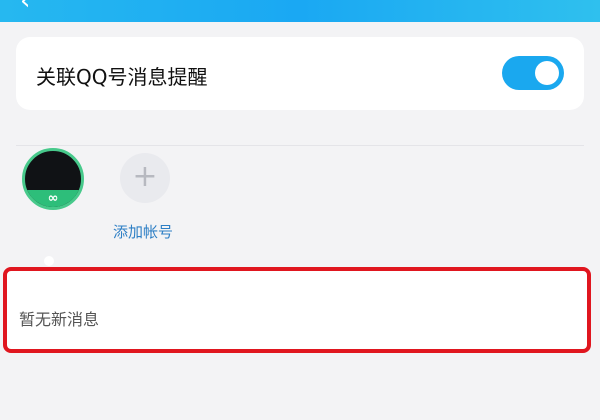 Image resolution: width=600 pixels, height=420 pixels. What do you see at coordinates (533, 73) in the screenshot?
I see `message-alert-toggle` at bounding box center [533, 73].